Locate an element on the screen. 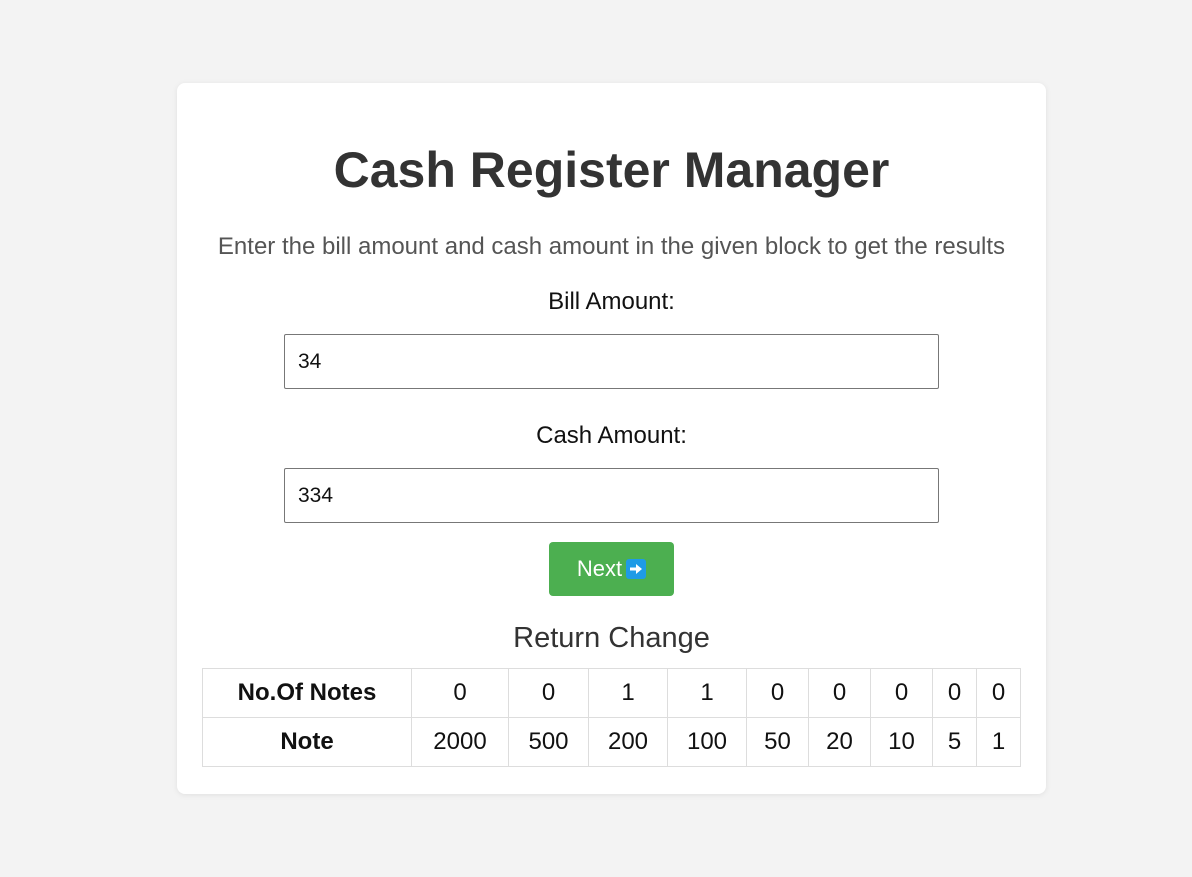  right-arrow-icon is located at coordinates (636, 569).